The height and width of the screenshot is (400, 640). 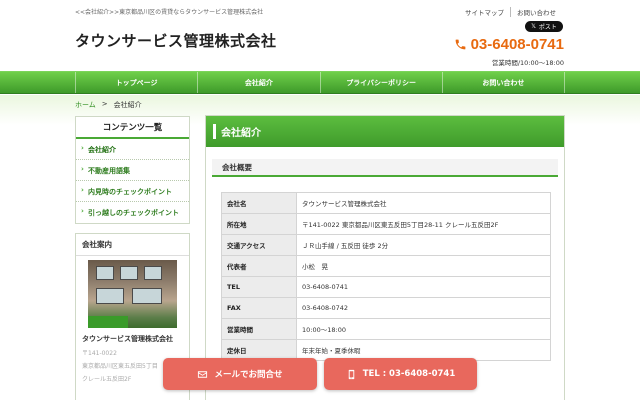 I want to click on breadcrumb: ホーム > 会社紹介, so click(x=108, y=105).